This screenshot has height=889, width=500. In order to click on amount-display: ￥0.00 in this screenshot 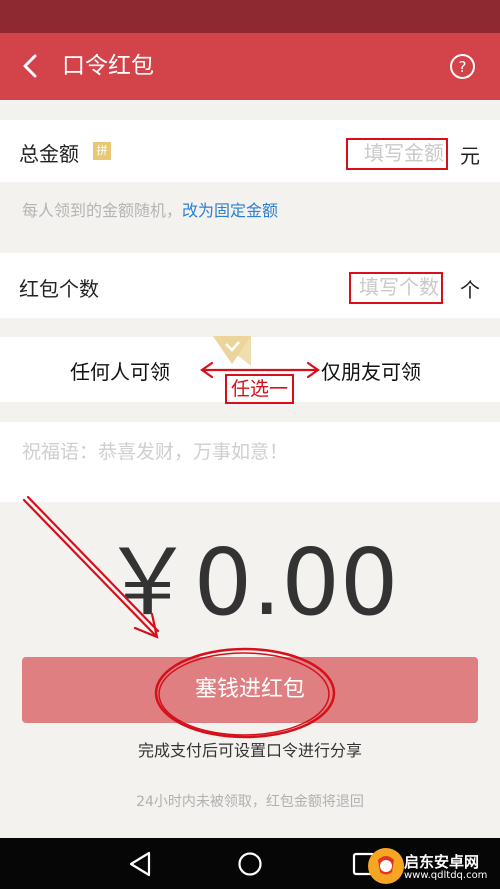, I will do `click(250, 582)`.